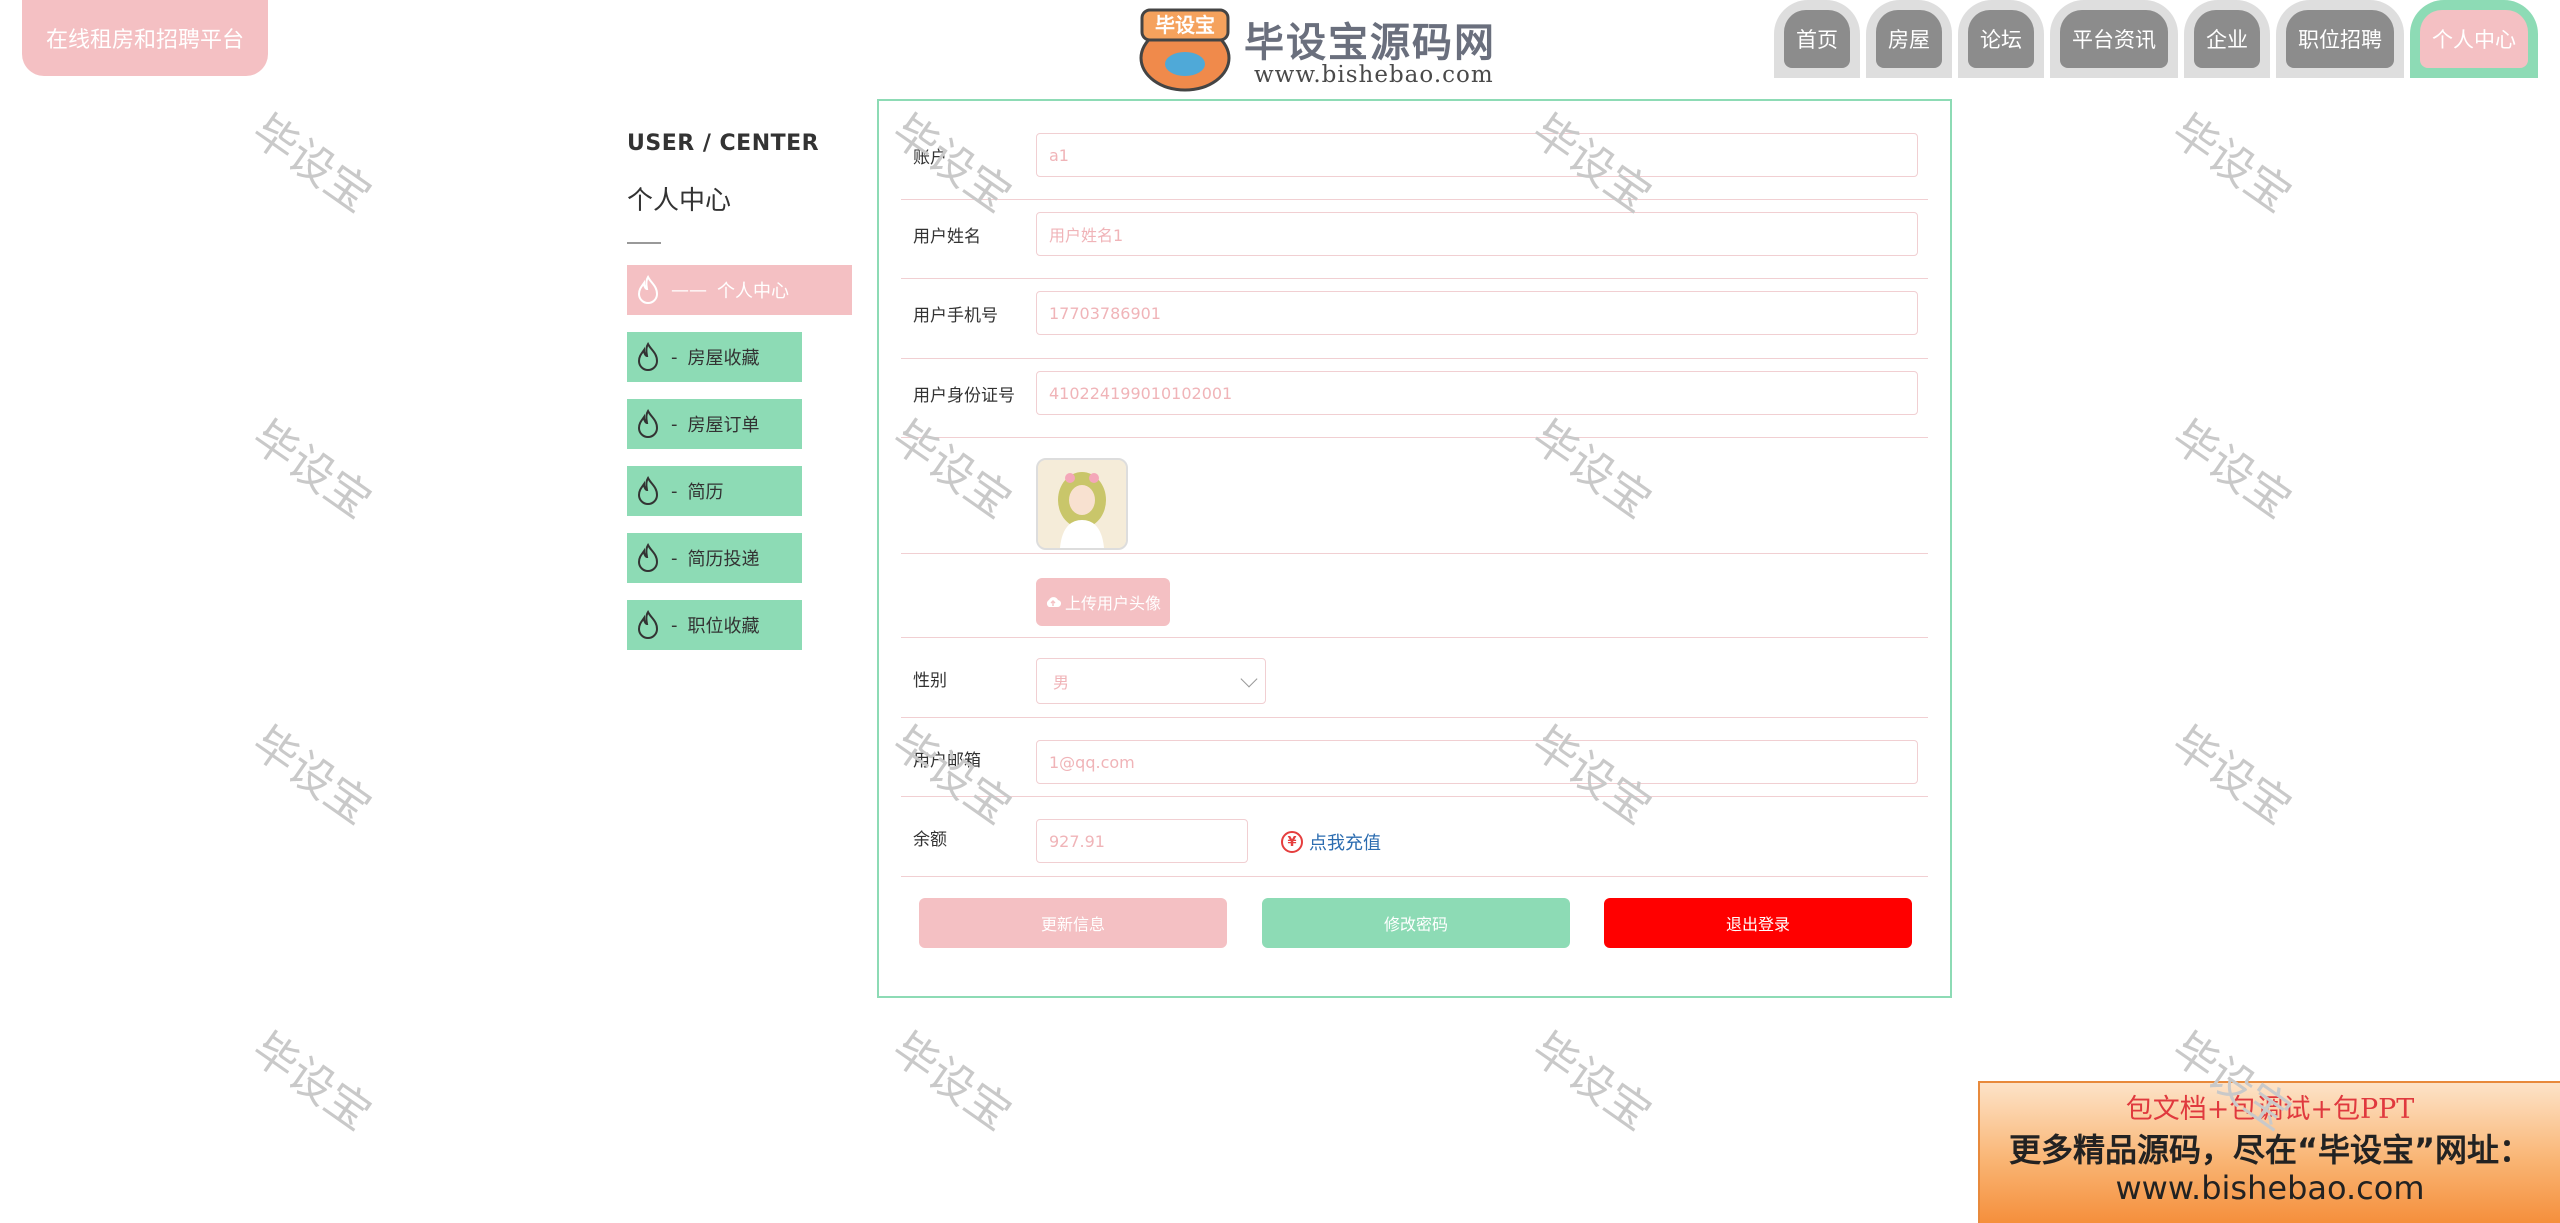  Describe the element at coordinates (1477, 393) in the screenshot. I see `id-card-input: 410224199010102001` at that location.